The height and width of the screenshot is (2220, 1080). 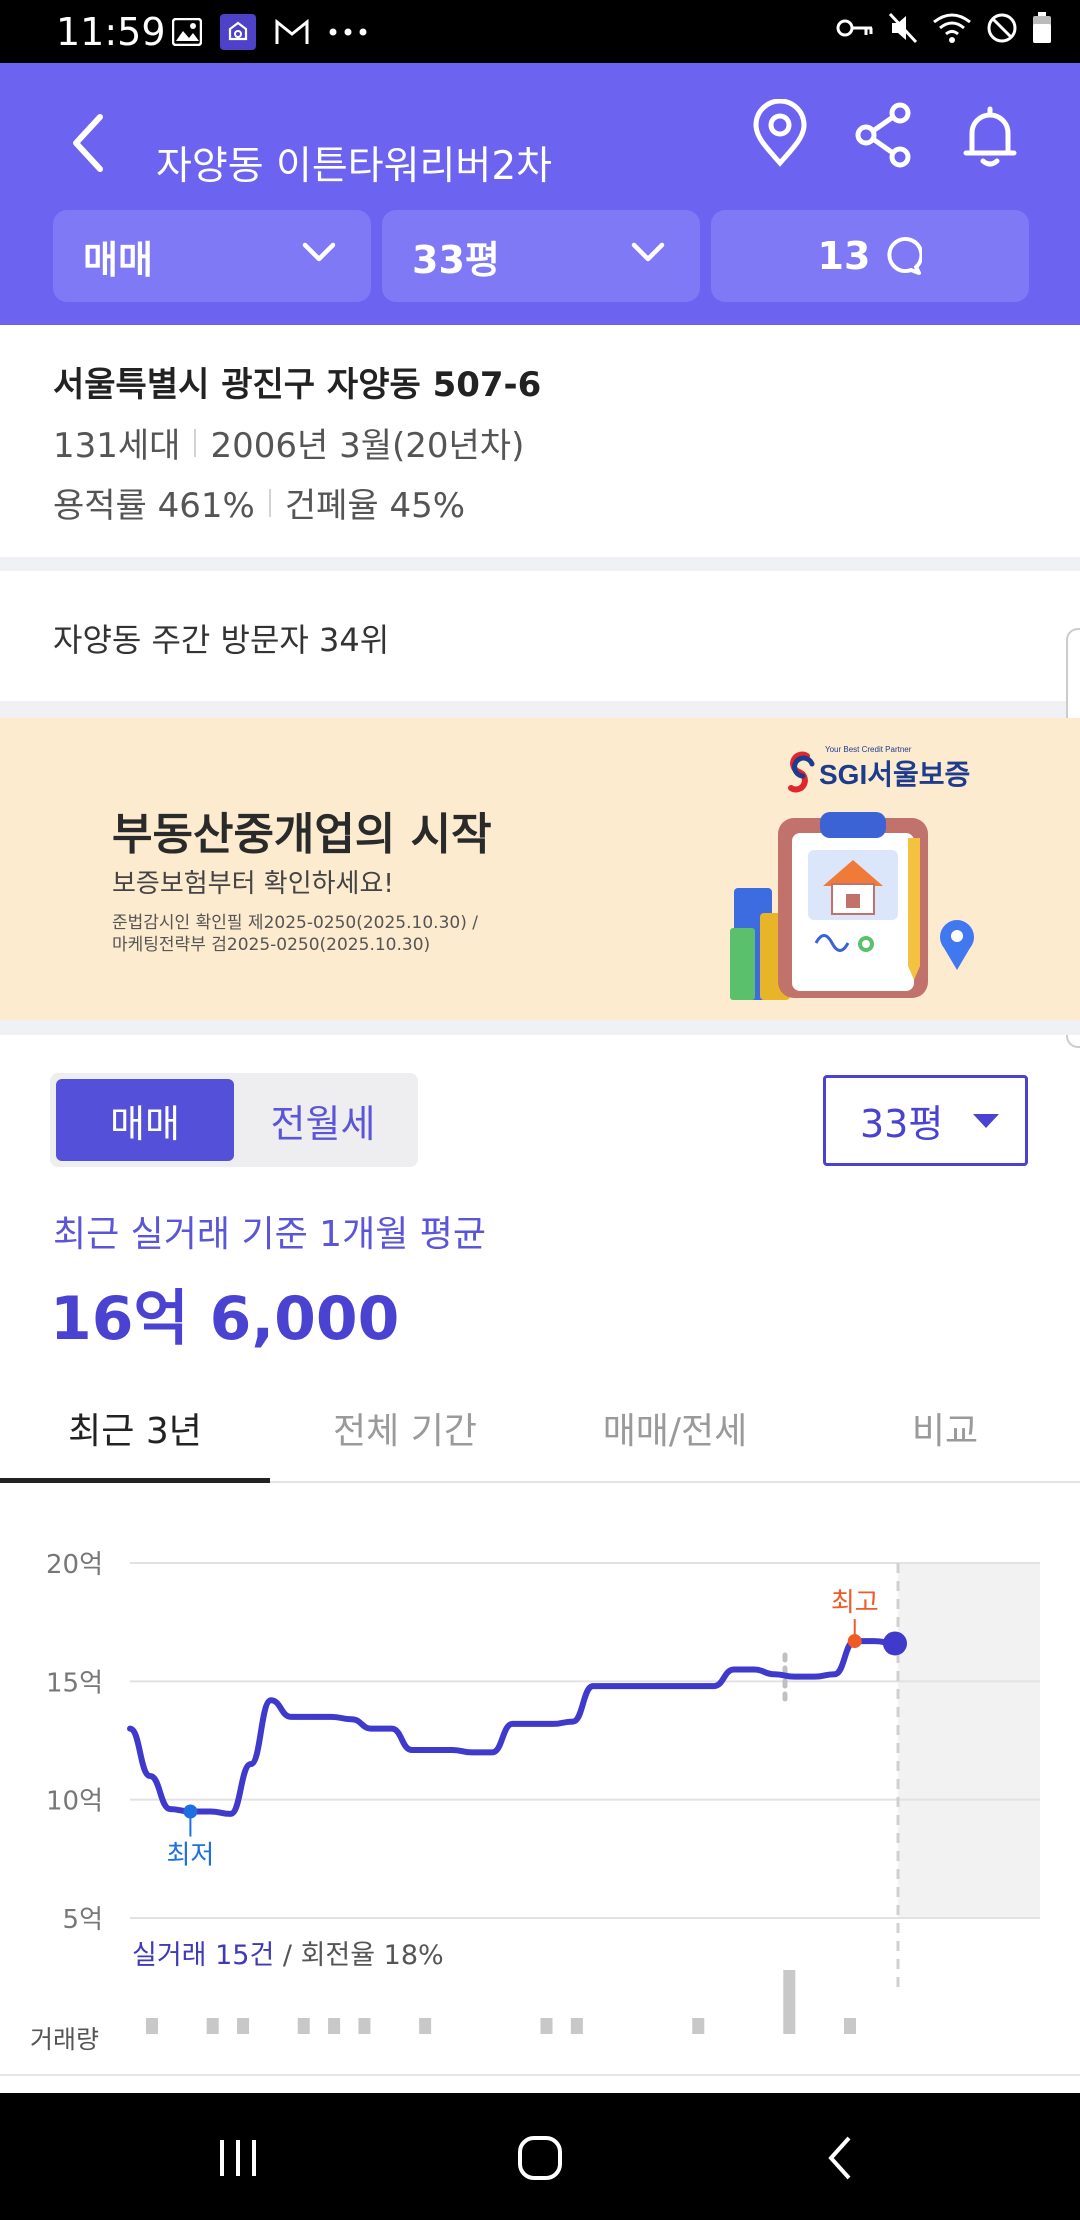 I want to click on app-notification-icon, so click(x=238, y=32).